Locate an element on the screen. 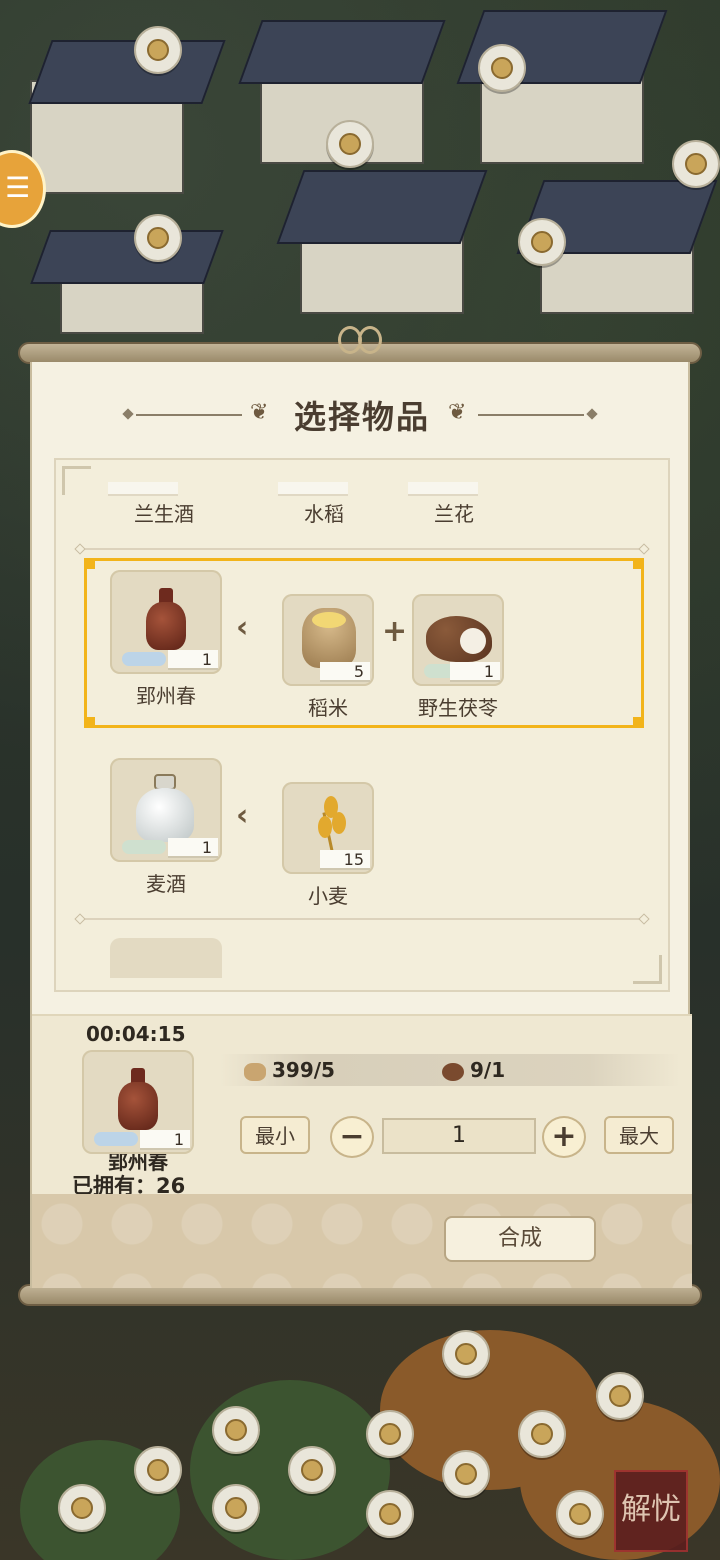  requirement-rice: 399/5 is located at coordinates (289, 1070).